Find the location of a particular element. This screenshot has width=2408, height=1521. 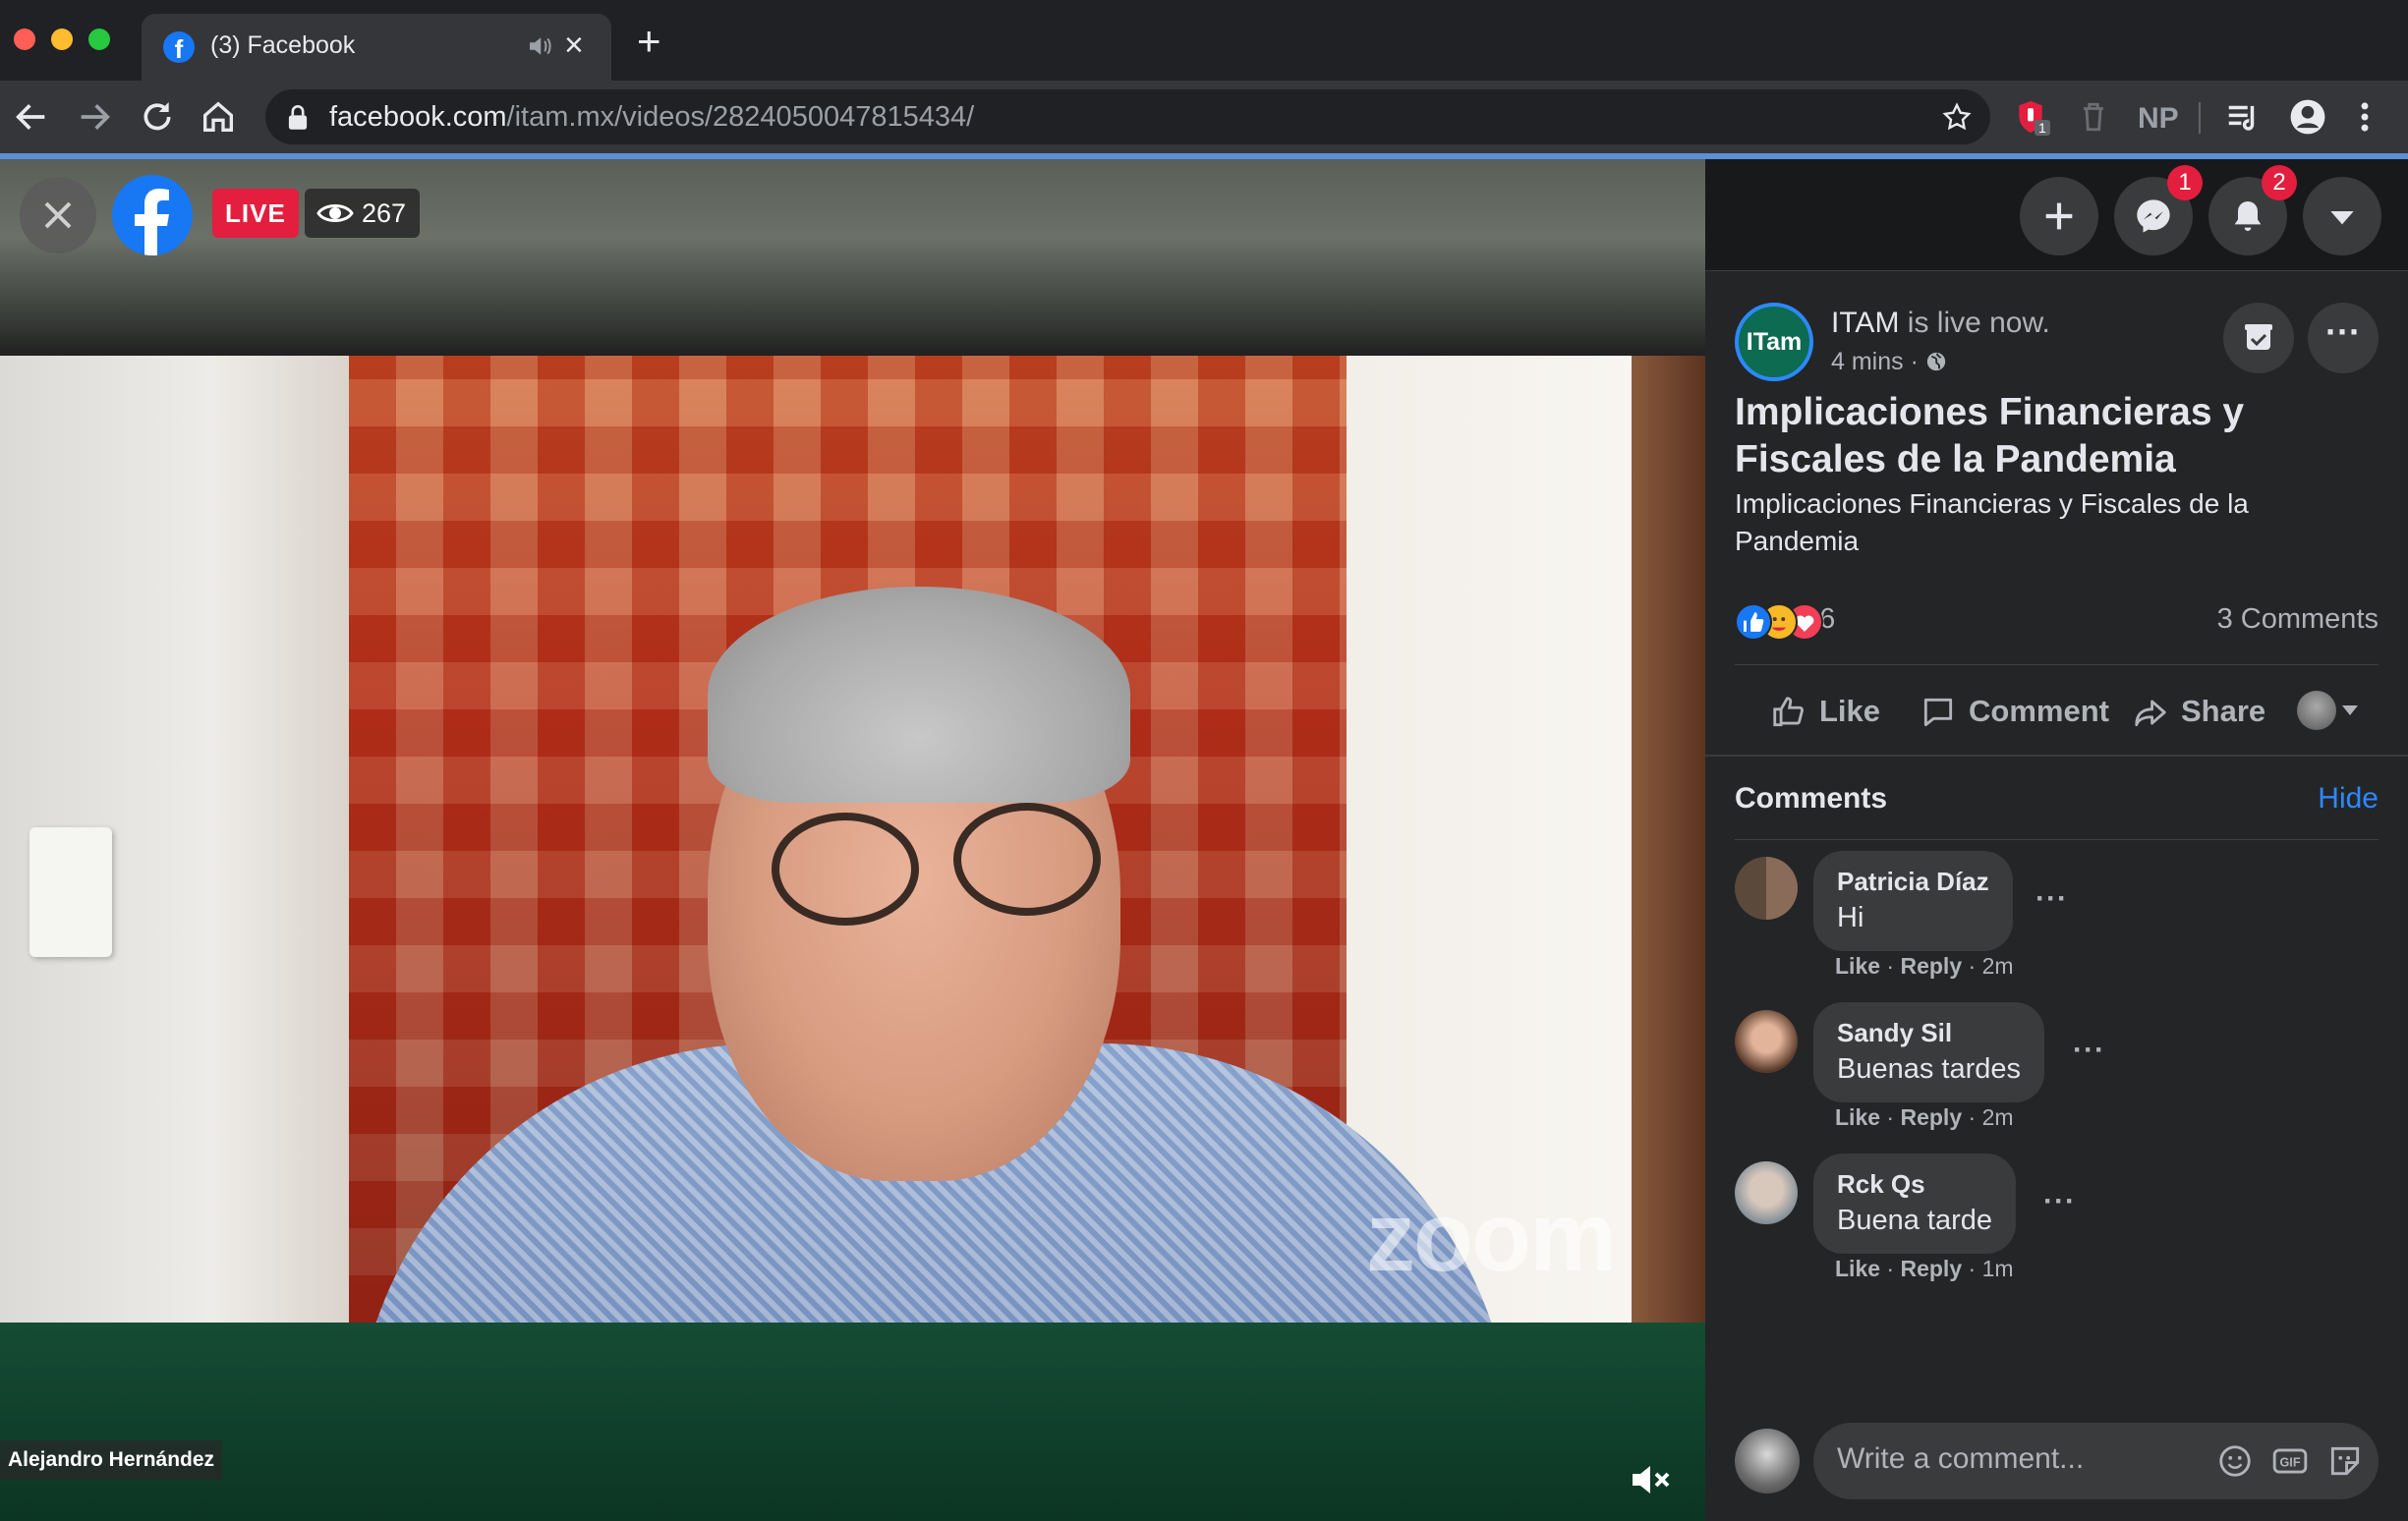

share-icon is located at coordinates (2151, 713).